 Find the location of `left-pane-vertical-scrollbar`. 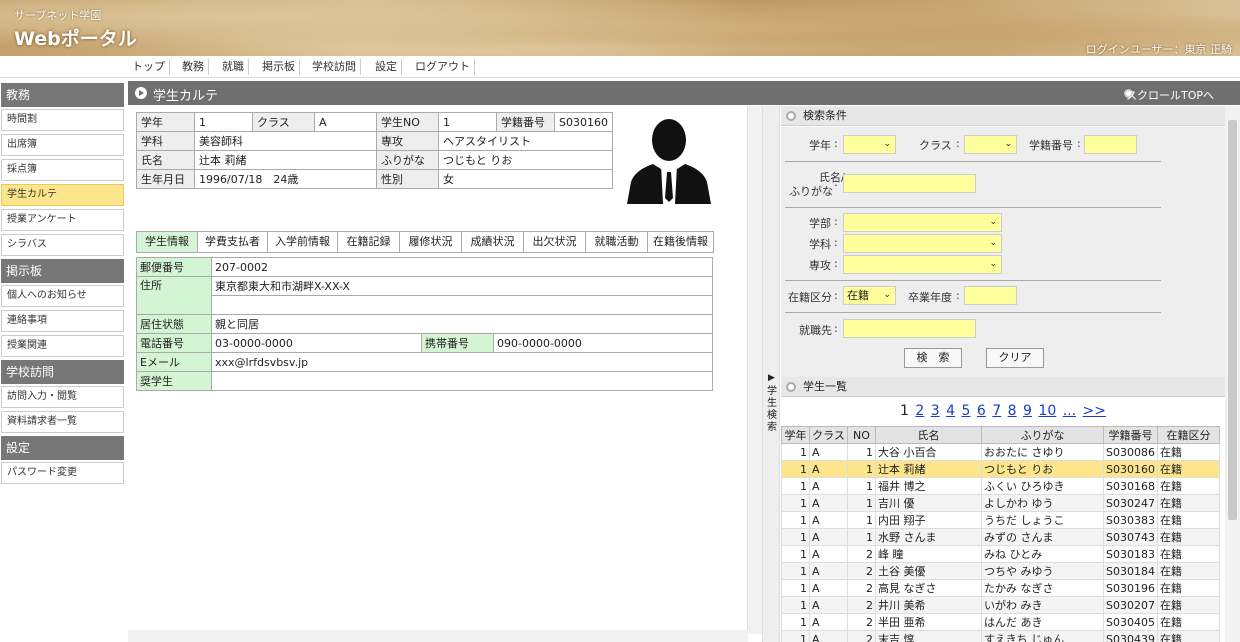

left-pane-vertical-scrollbar is located at coordinates (754, 370).